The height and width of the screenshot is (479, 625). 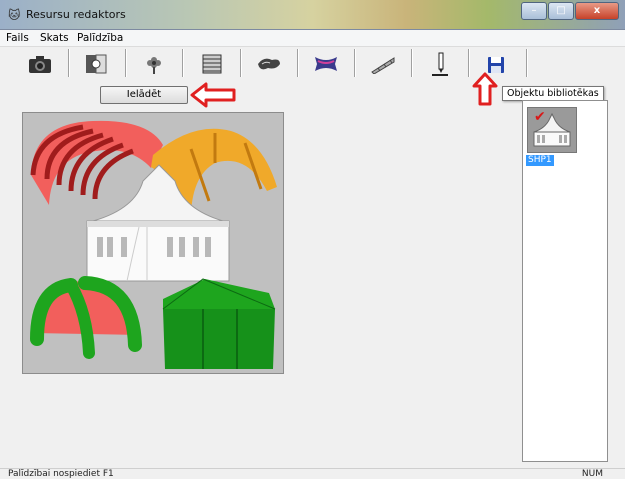 I want to click on light-panel-icon, so click(x=97, y=64).